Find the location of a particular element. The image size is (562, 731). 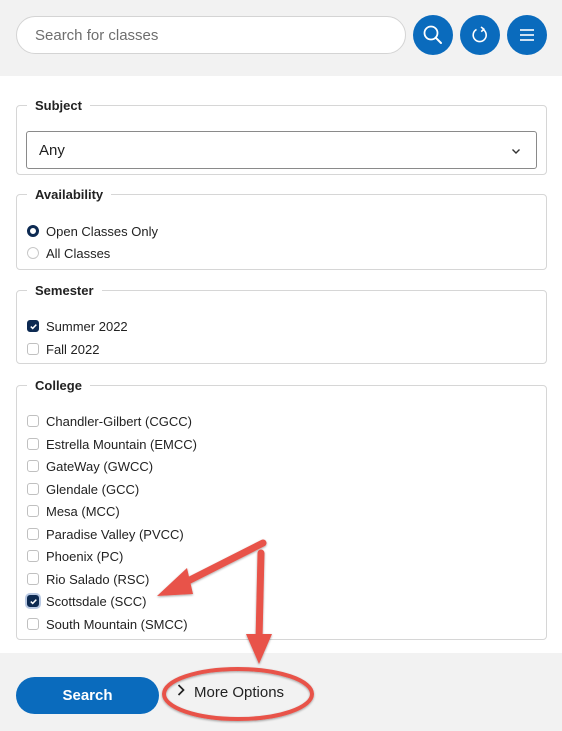

availability-legend: Availability is located at coordinates (69, 194).